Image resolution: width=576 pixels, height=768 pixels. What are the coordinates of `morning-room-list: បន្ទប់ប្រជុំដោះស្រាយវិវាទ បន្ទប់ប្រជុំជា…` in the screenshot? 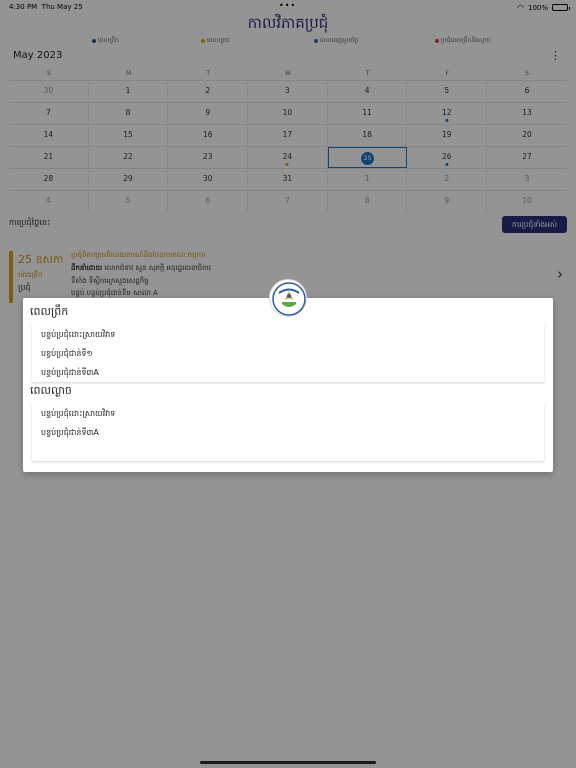 It's located at (288, 353).